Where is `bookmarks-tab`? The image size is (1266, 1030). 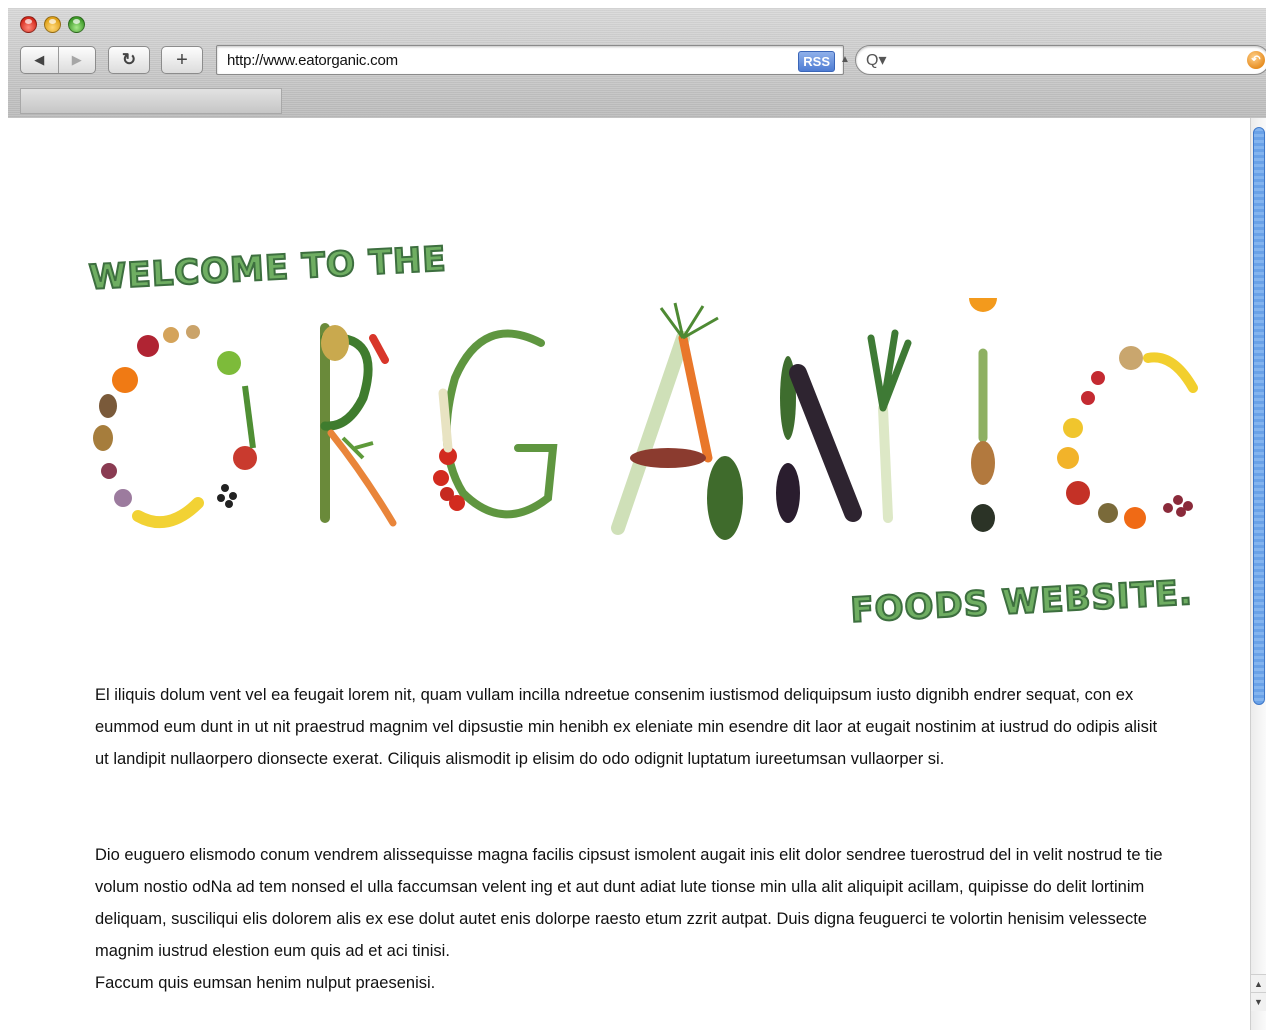
bookmarks-tab is located at coordinates (151, 101).